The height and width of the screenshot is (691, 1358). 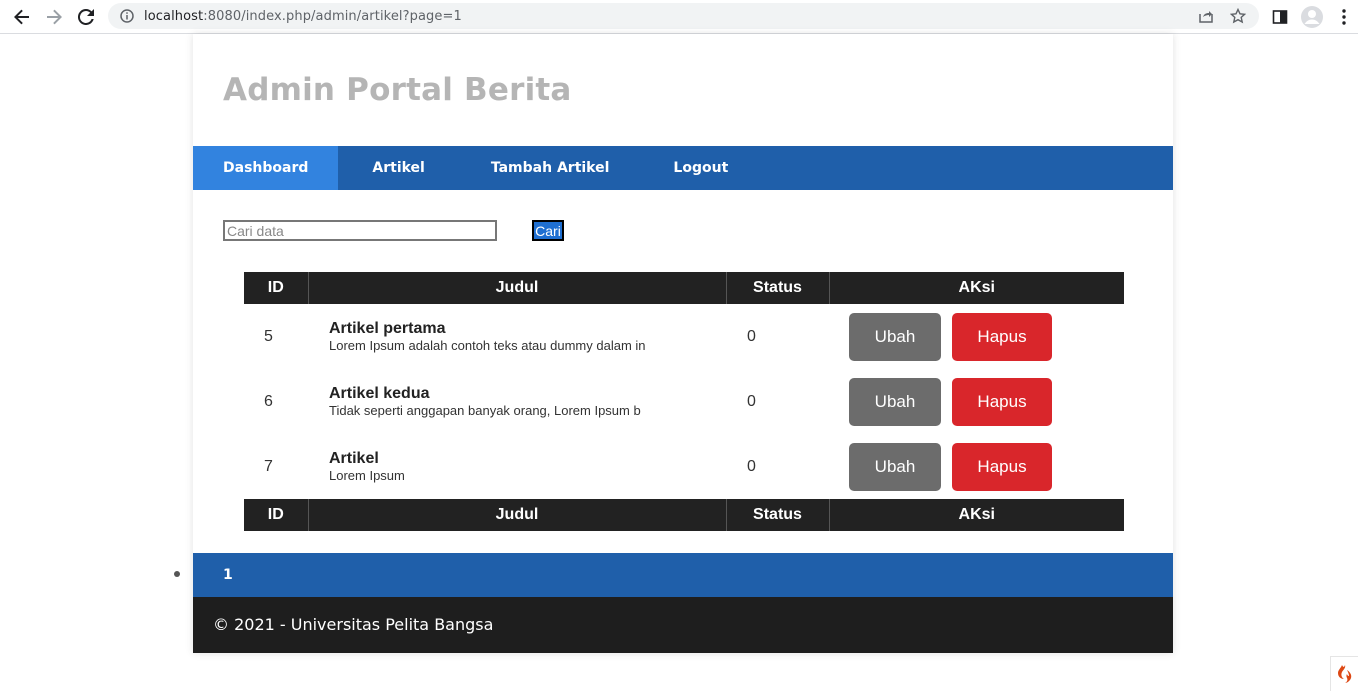 What do you see at coordinates (398, 168) in the screenshot?
I see `nav-artikel: Artikel` at bounding box center [398, 168].